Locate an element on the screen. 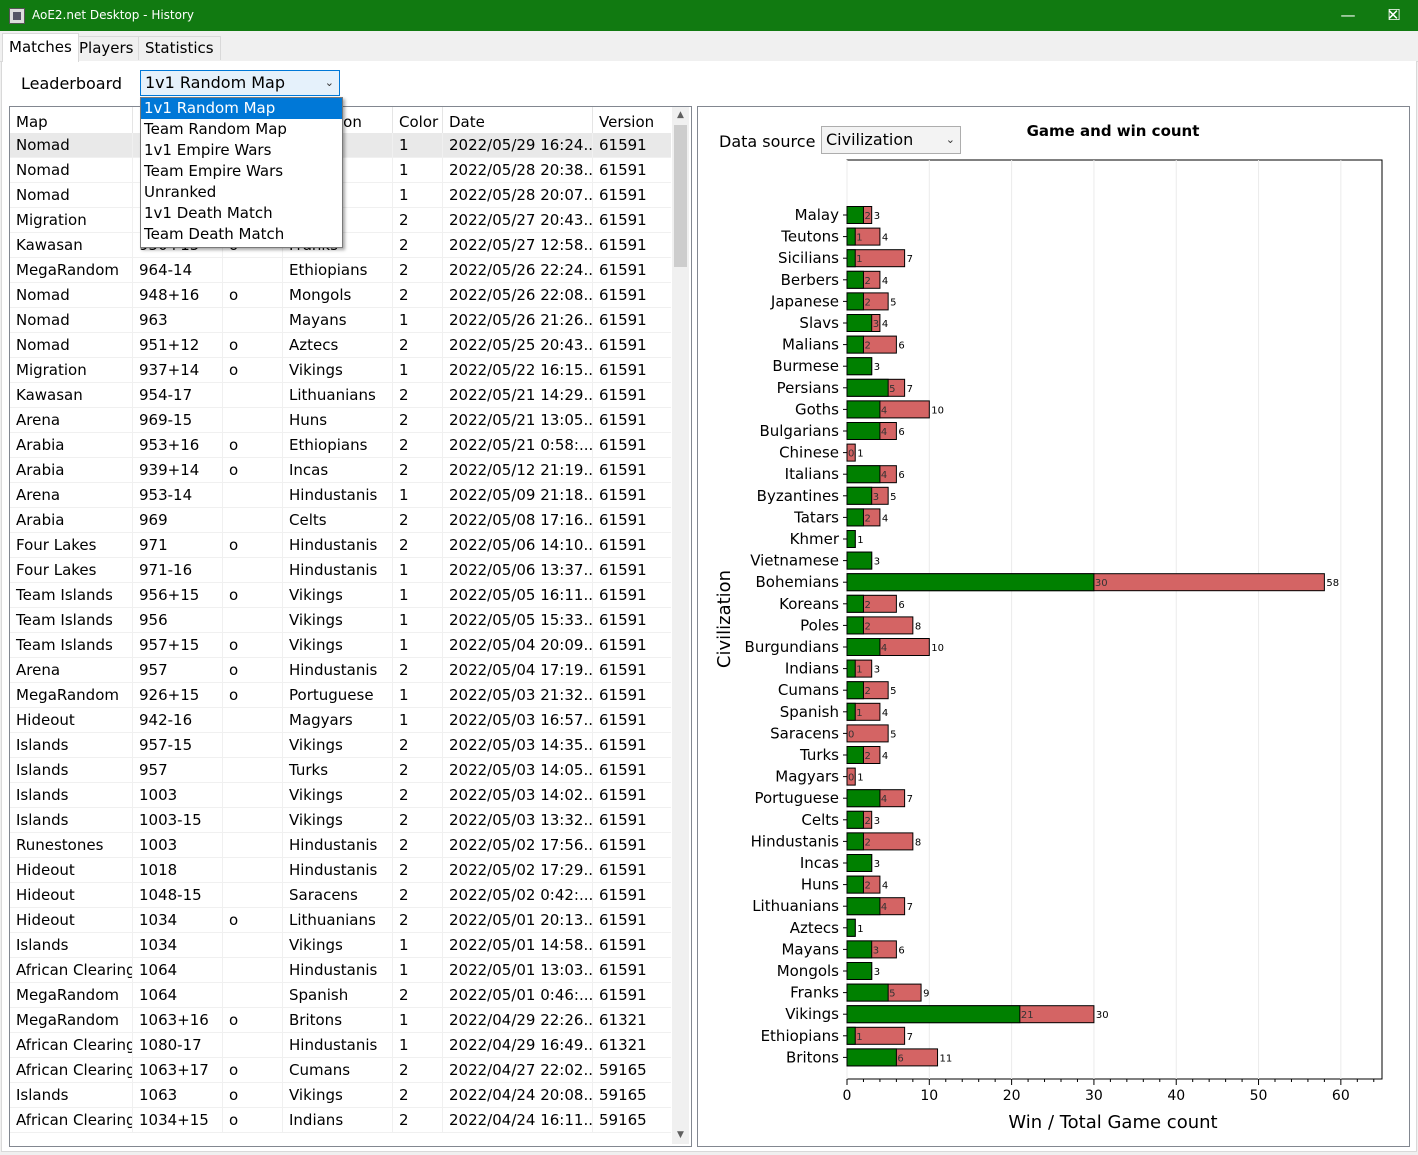 The image size is (1418, 1155). y-tick-label: Malians is located at coordinates (810, 345).